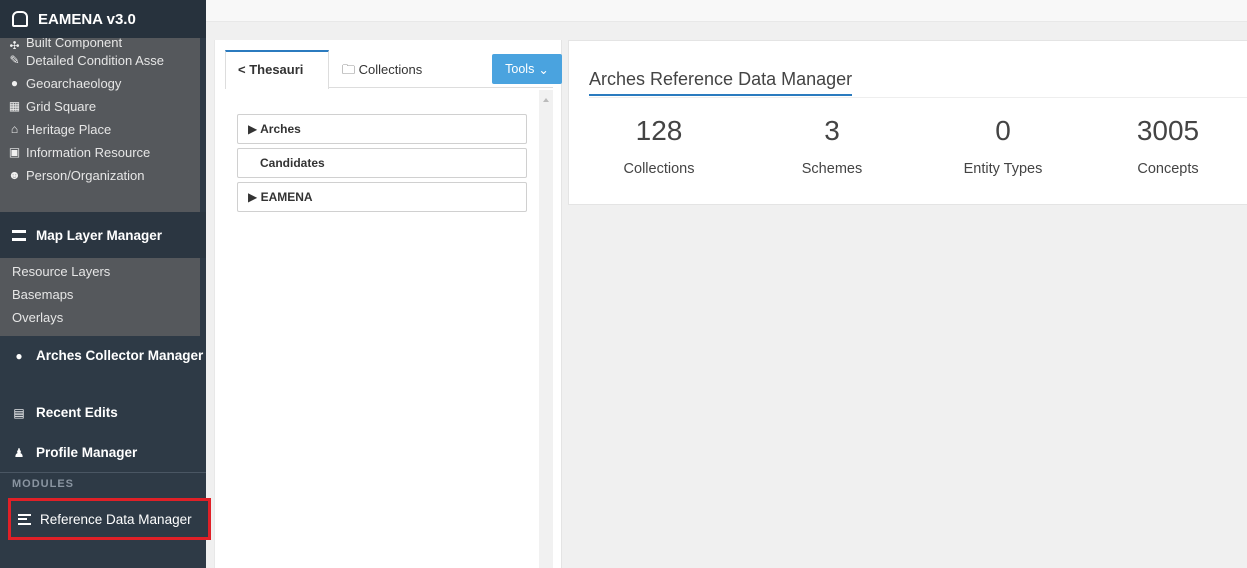 The width and height of the screenshot is (1247, 568). I want to click on sidebar-item-reference-data-manager: Reference Data Manager, so click(109, 519).